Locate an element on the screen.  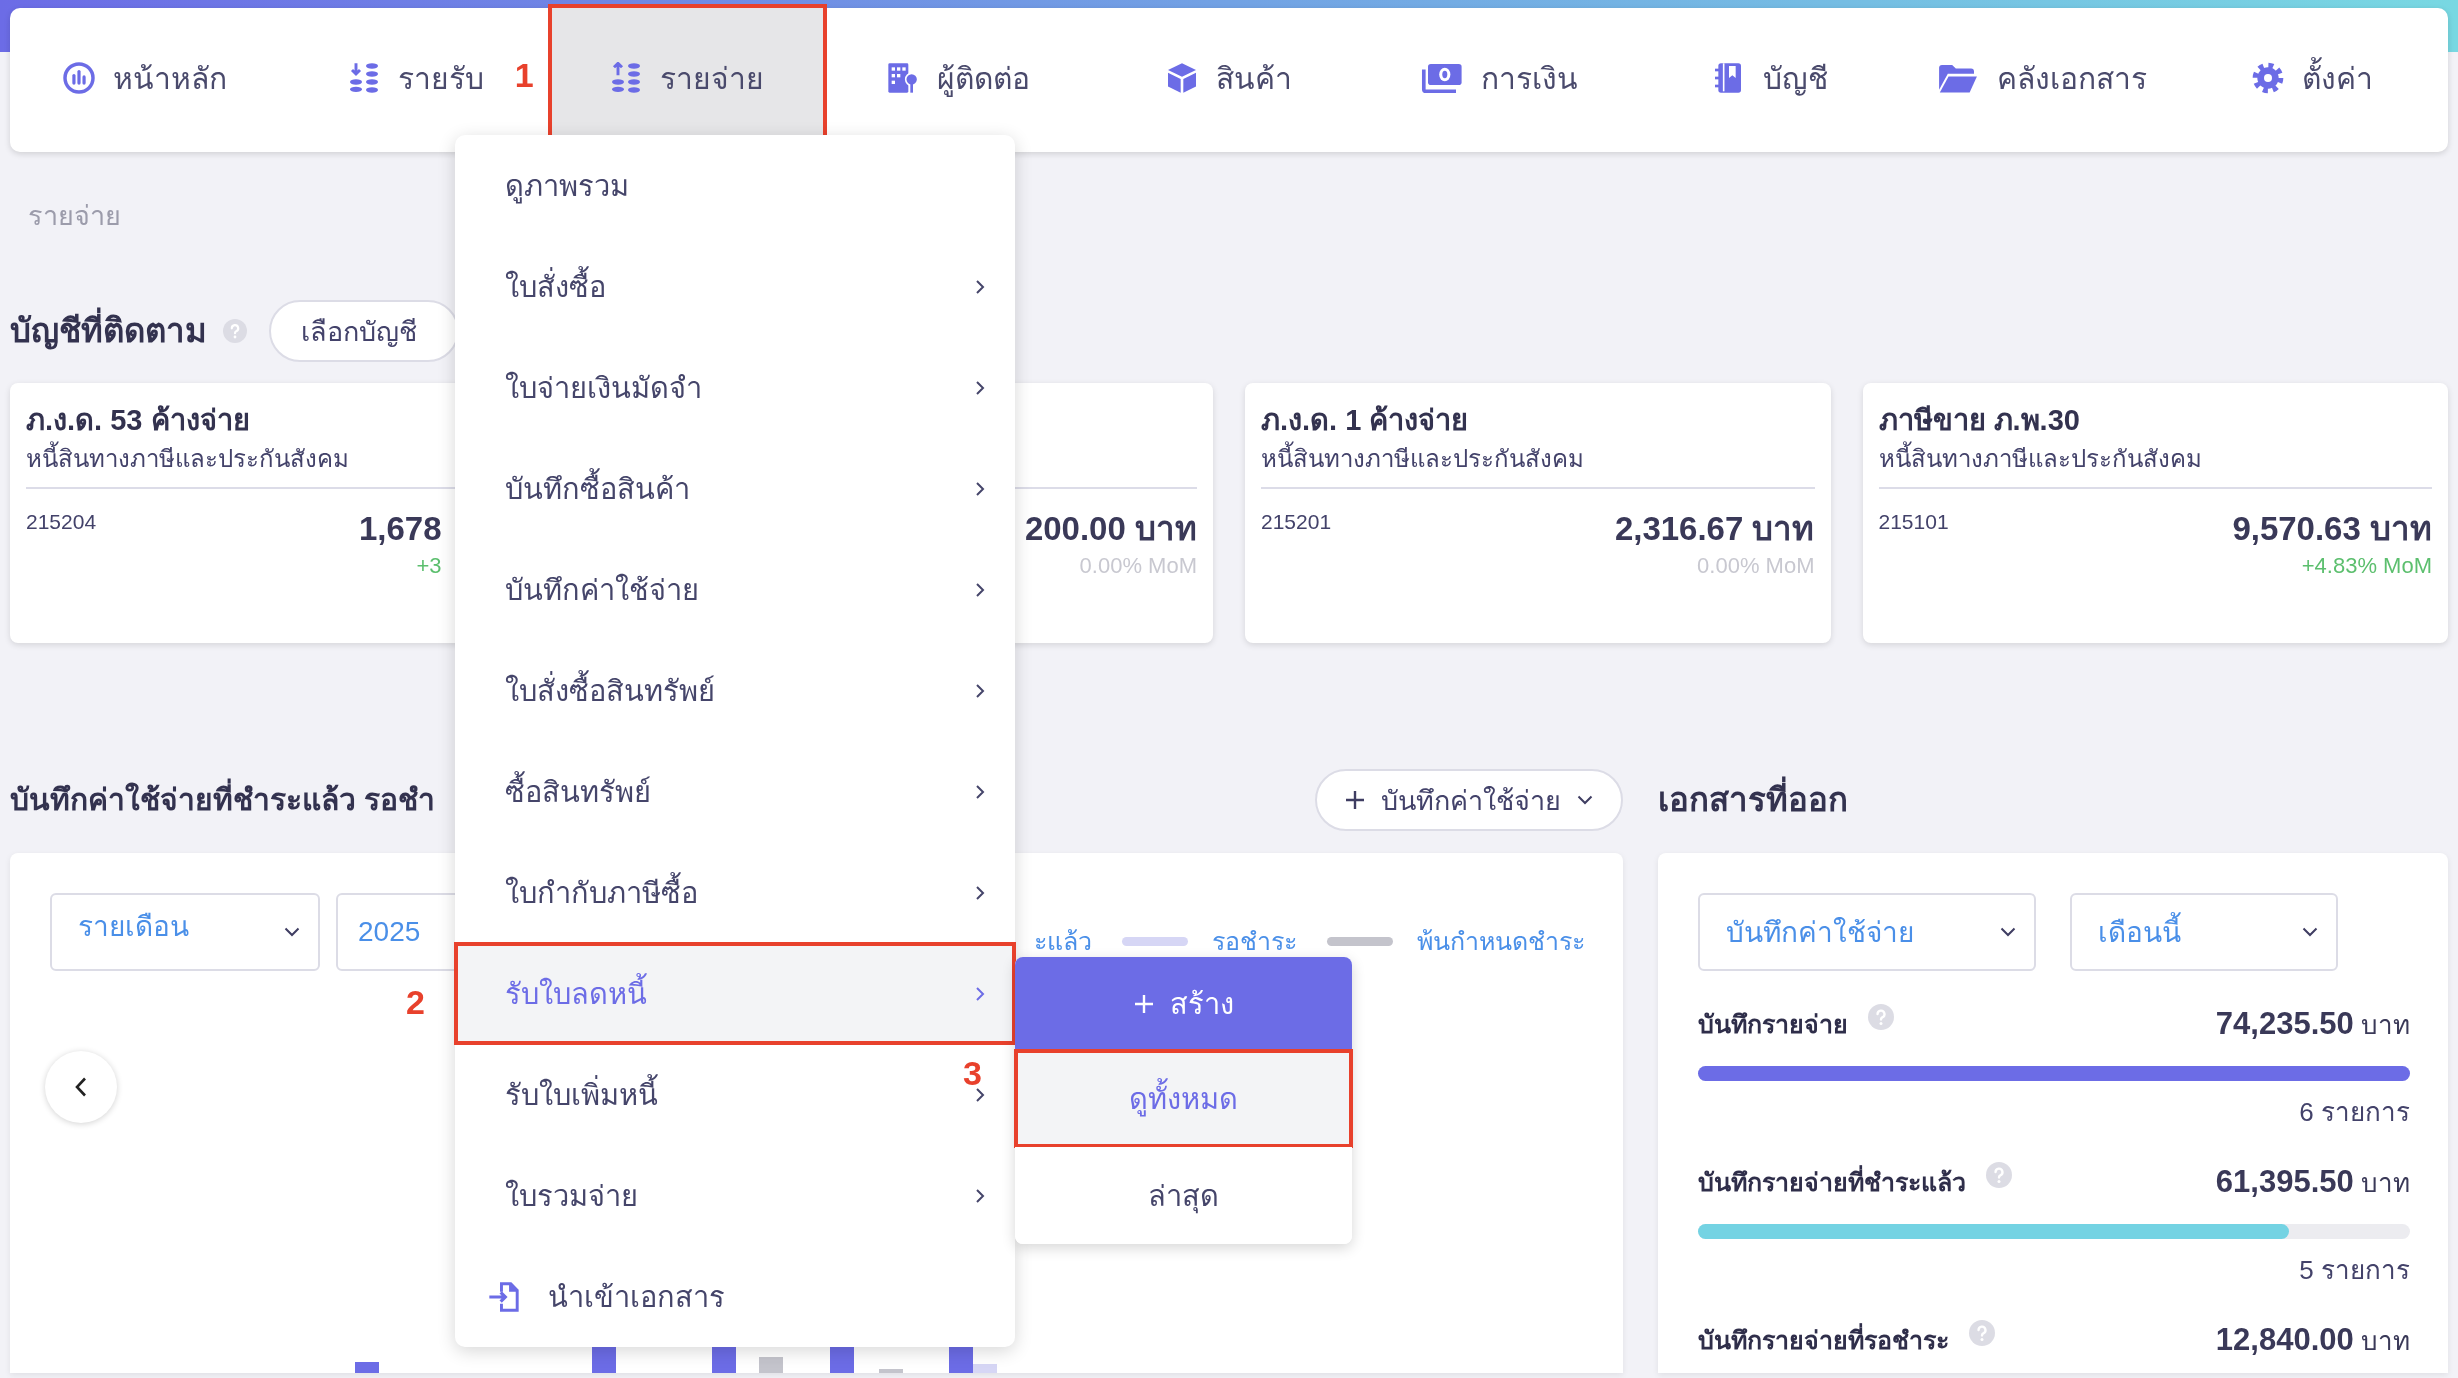
section-title: เอกสารที่ออก is located at coordinates (2053, 800).